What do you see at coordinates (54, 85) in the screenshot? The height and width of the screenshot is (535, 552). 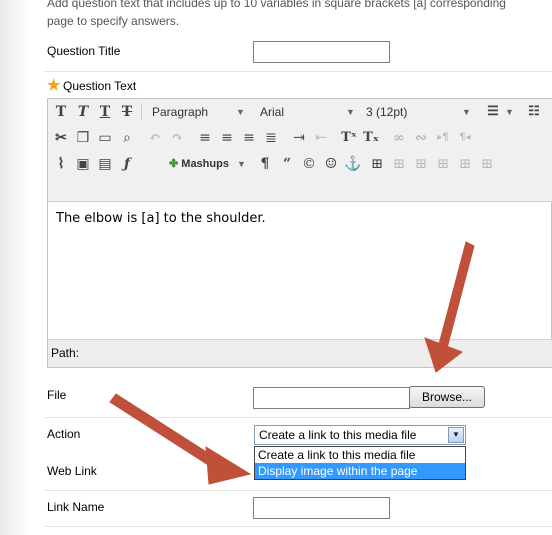 I see `required-star-icon: ★` at bounding box center [54, 85].